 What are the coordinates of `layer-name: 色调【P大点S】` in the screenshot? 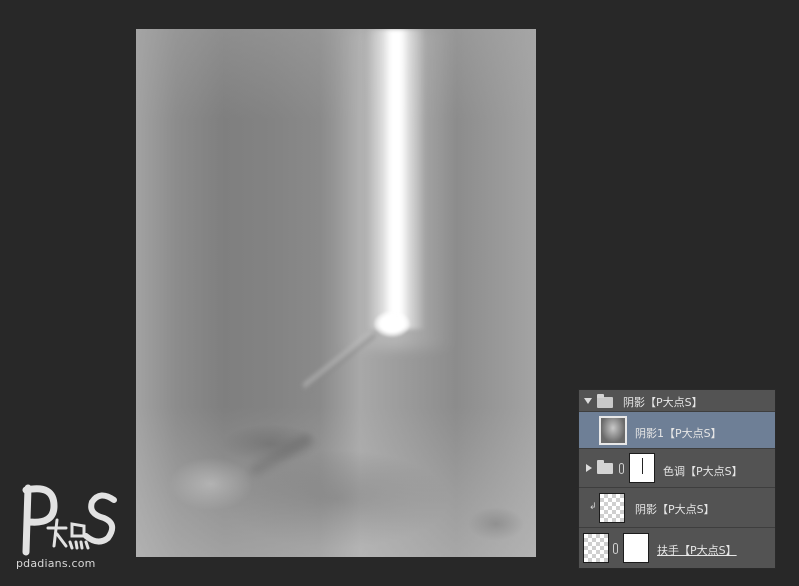 It's located at (703, 471).